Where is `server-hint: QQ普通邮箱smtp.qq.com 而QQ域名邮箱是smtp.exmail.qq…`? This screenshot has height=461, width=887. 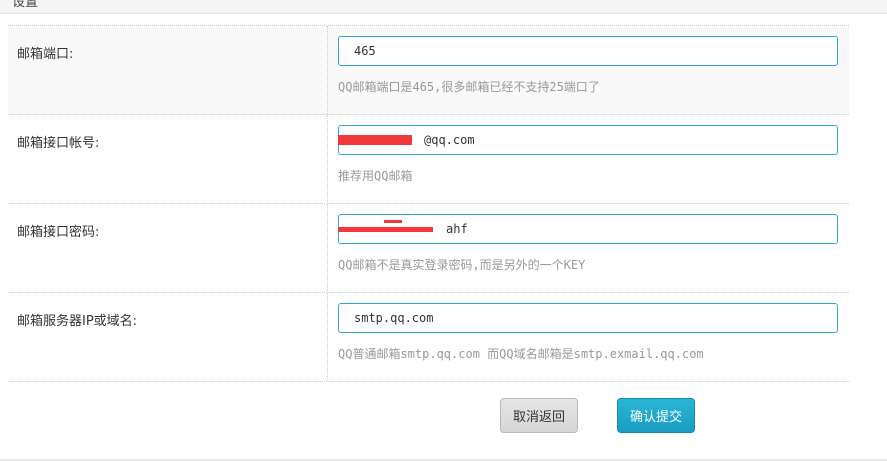 server-hint: QQ普通邮箱smtp.qq.com 而QQ域名邮箱是smtp.exmail.qq… is located at coordinates (521, 354).